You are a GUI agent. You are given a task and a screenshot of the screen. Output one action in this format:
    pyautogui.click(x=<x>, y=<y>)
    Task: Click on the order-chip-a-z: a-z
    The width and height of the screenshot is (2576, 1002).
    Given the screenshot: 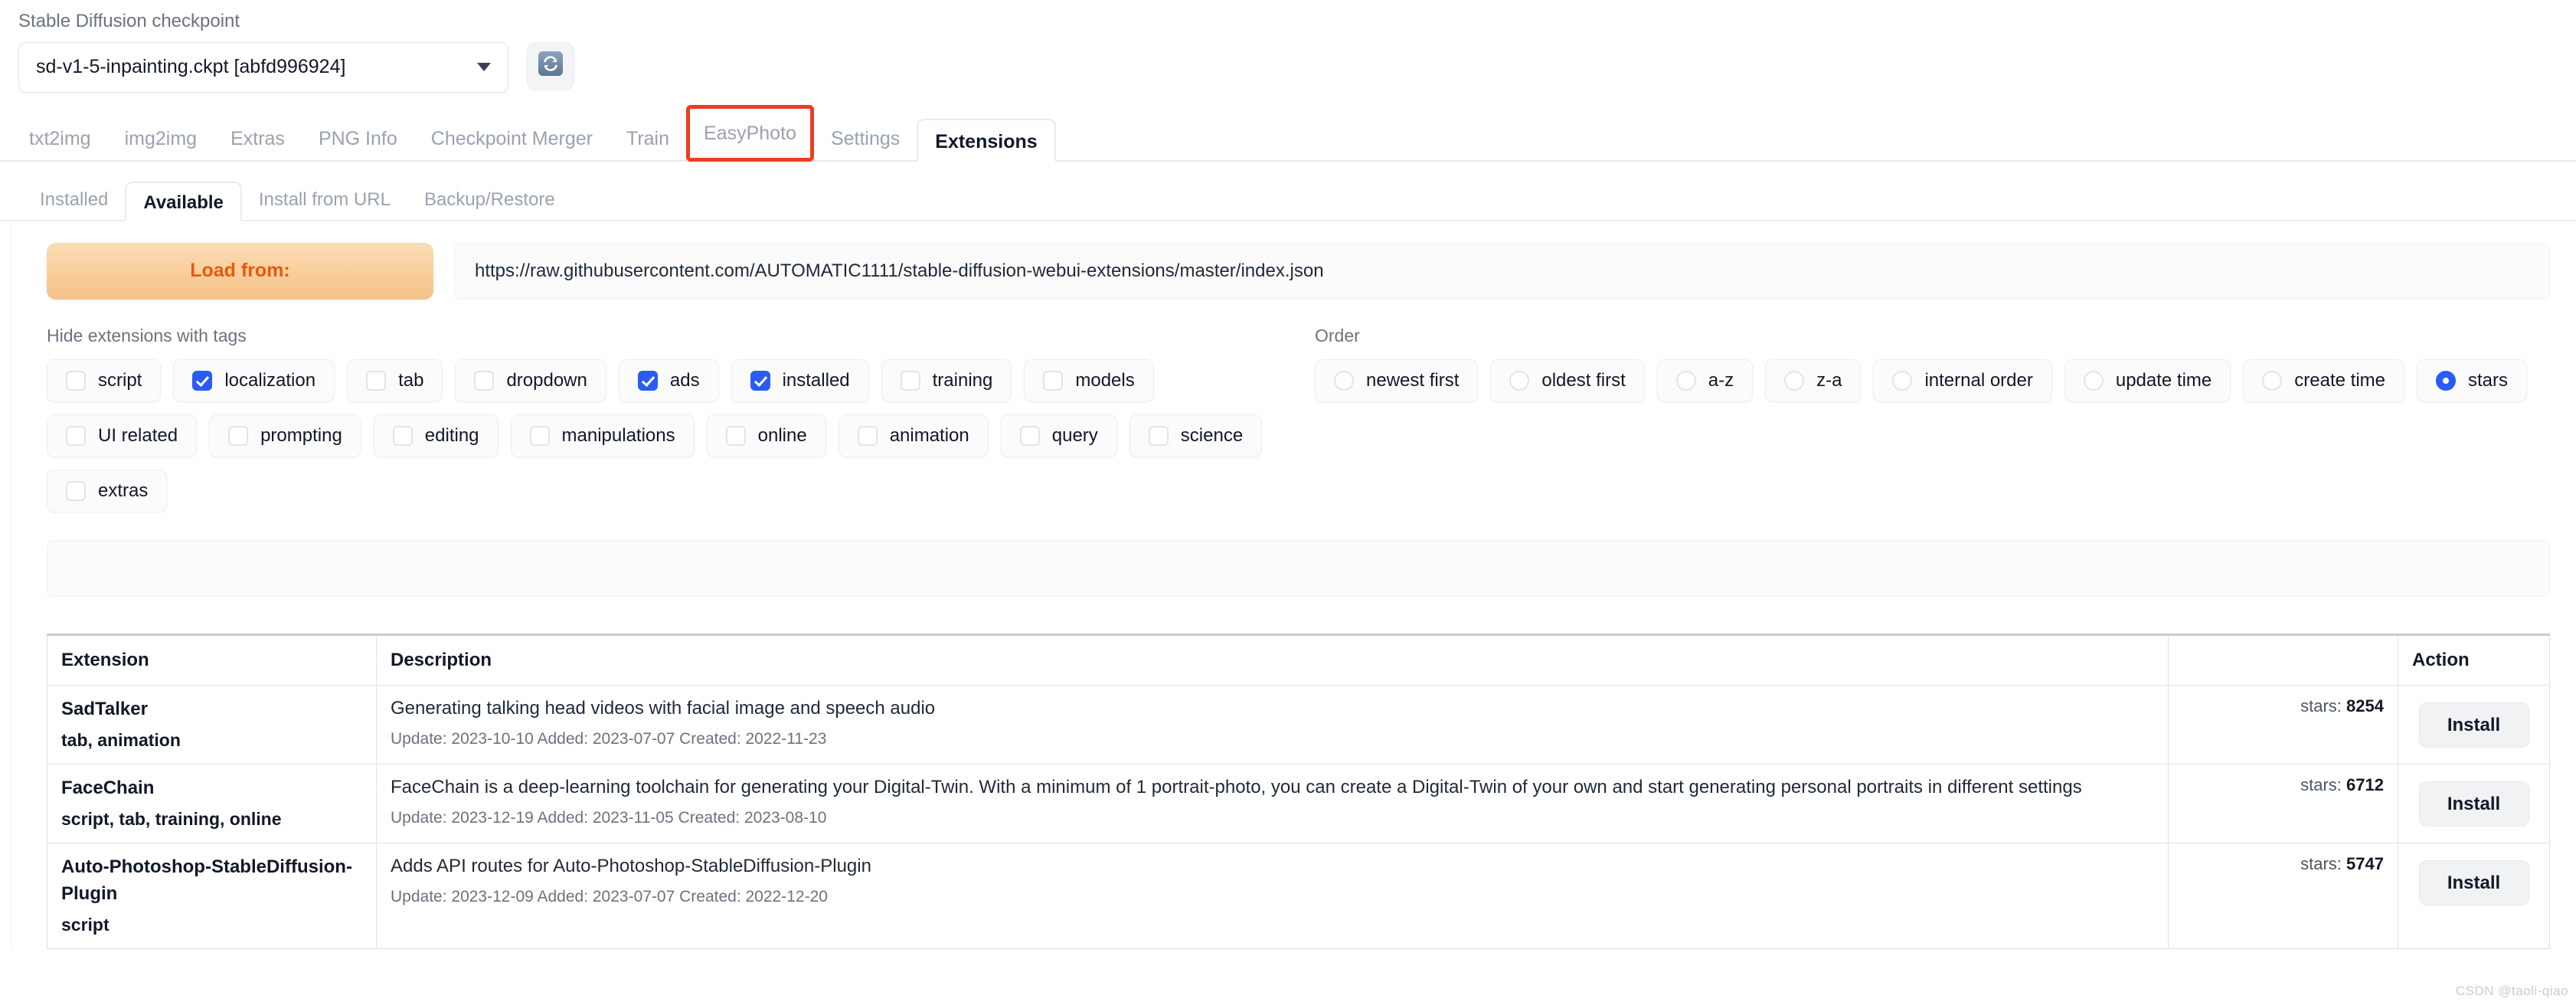 What is the action you would take?
    pyautogui.click(x=1705, y=380)
    